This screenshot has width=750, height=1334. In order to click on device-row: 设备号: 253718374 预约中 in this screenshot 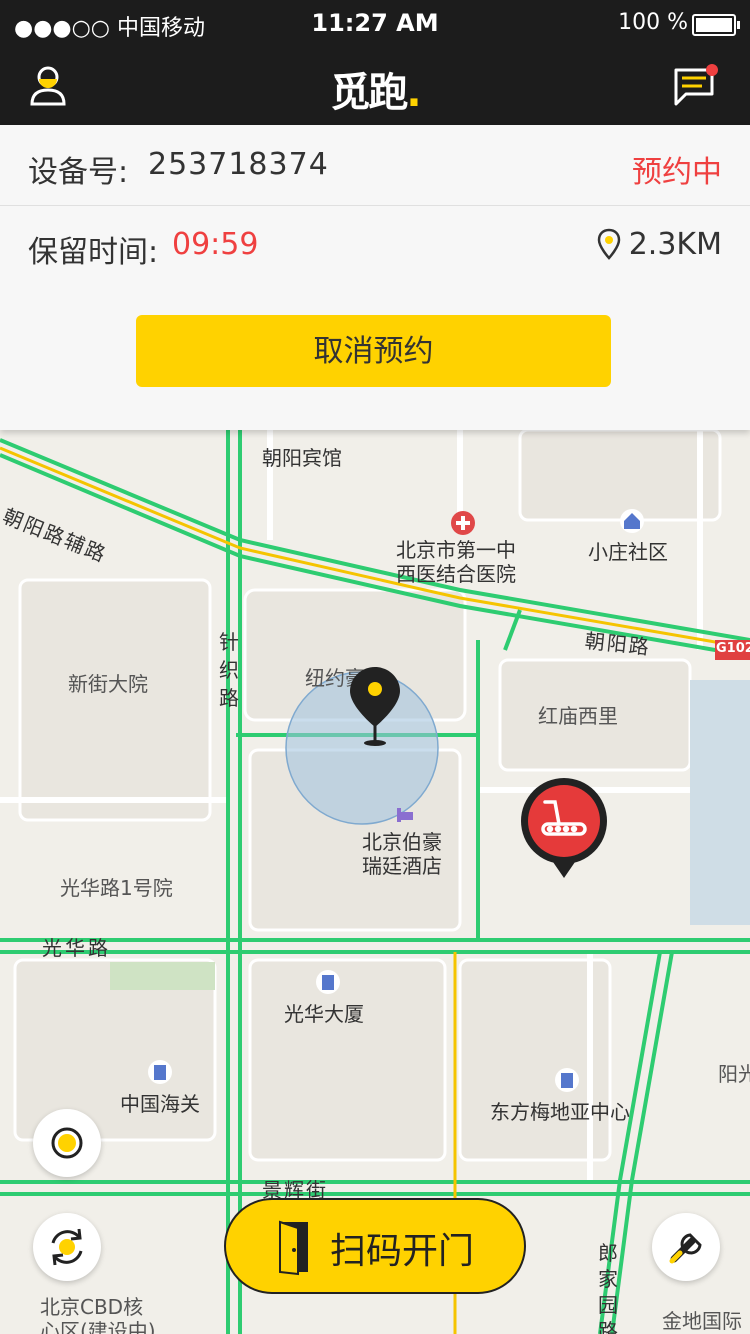, I will do `click(375, 165)`.